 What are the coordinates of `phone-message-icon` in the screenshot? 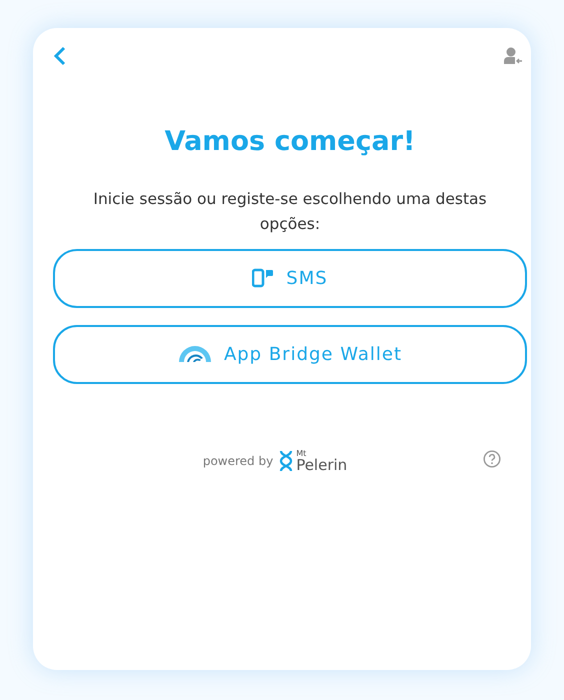 It's located at (263, 278).